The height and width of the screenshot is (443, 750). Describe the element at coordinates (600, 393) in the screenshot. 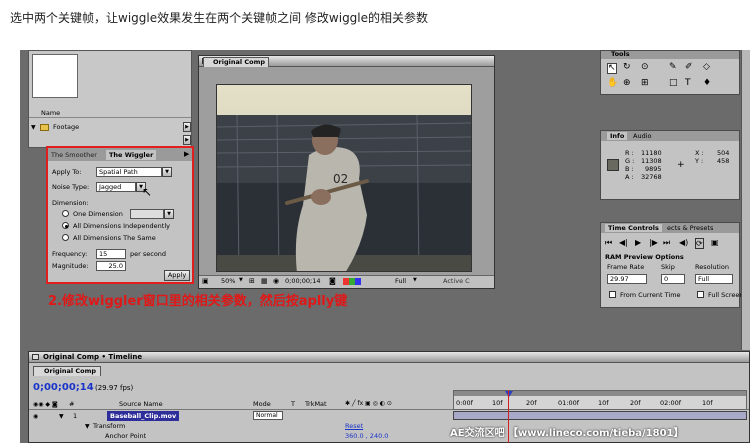

I see `work-area-bar` at that location.